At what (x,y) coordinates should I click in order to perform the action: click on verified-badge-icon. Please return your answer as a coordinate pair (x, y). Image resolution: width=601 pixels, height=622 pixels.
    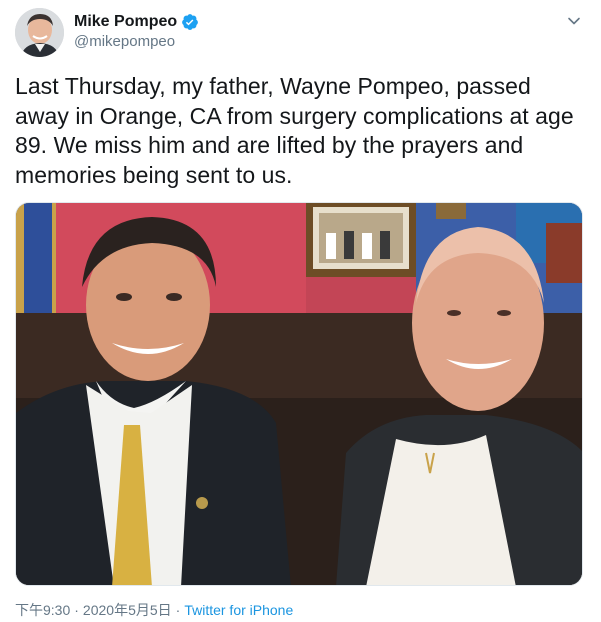
    Looking at the image, I should click on (190, 22).